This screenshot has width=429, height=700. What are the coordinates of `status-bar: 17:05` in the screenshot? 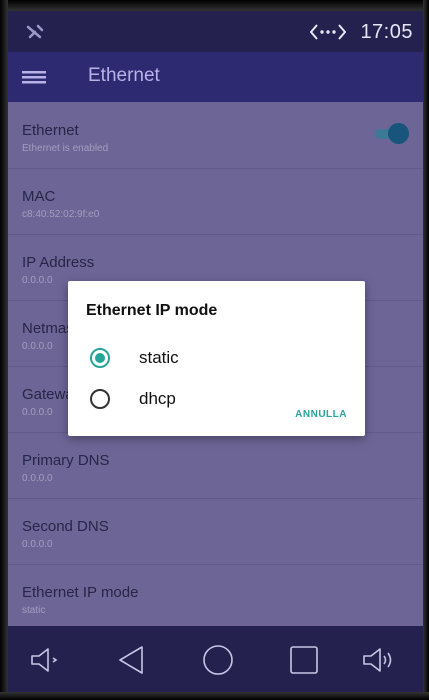 It's located at (215, 31).